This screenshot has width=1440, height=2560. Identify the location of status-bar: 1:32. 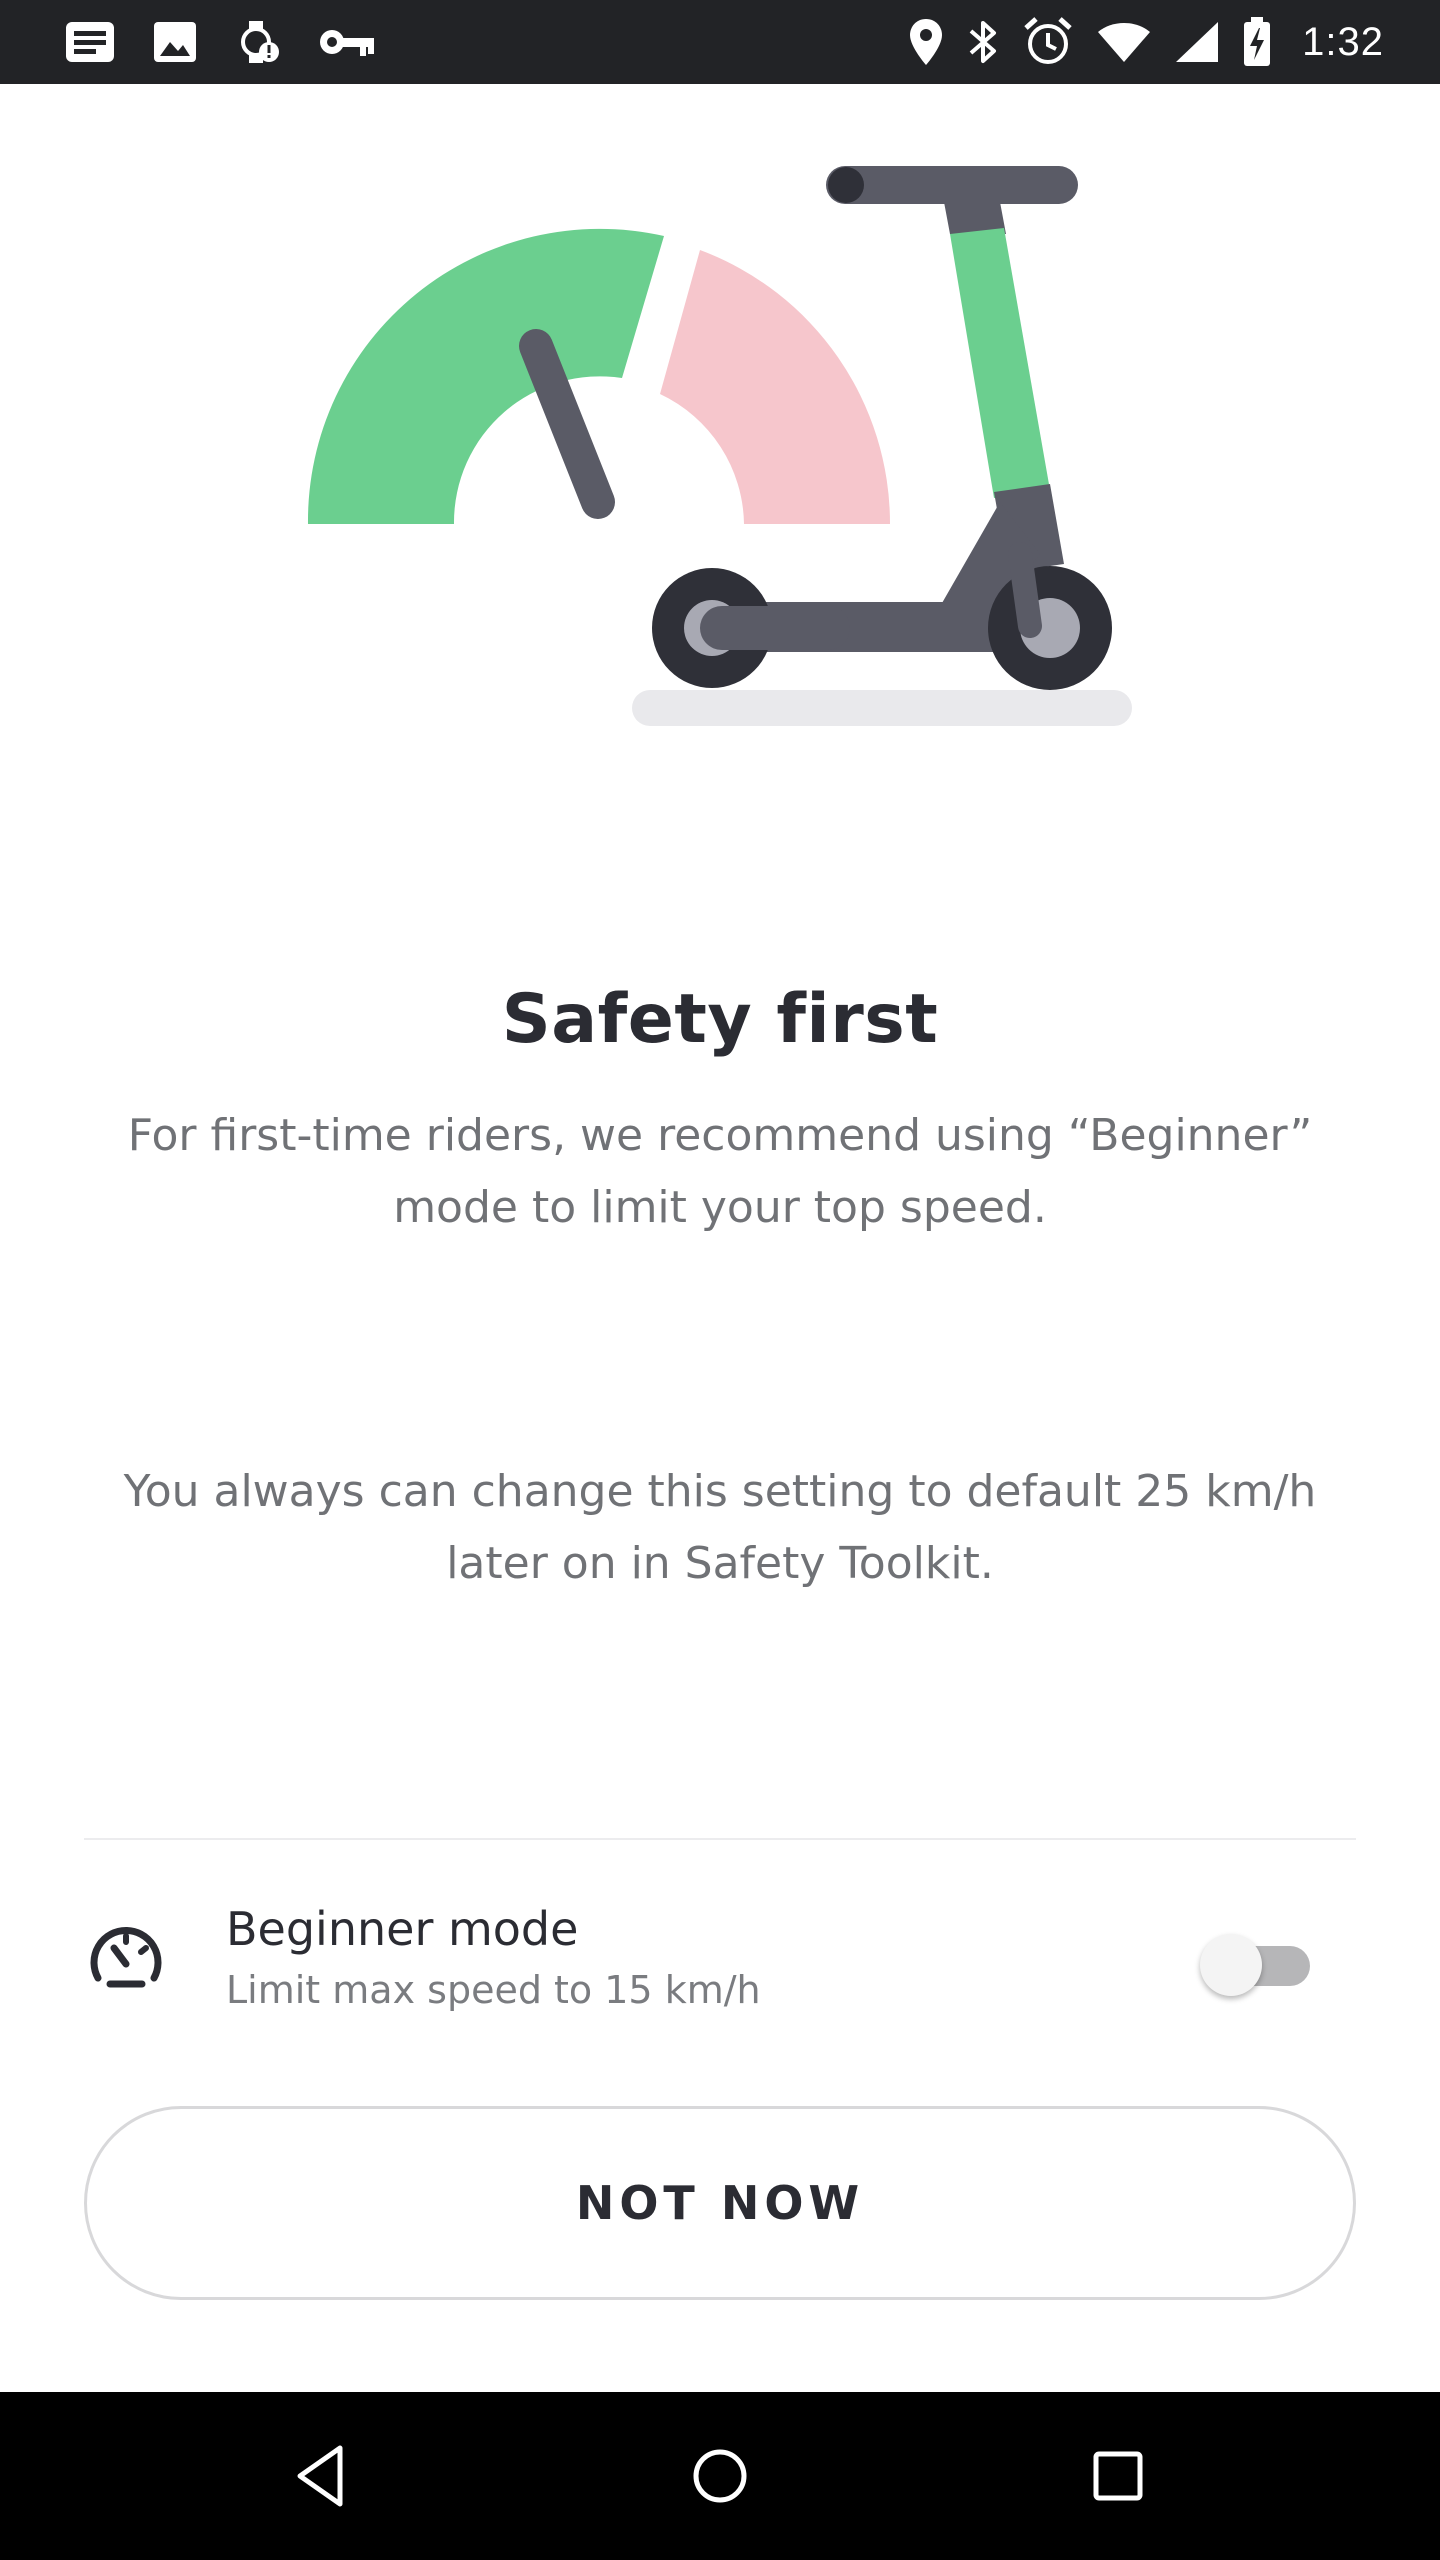
(720, 42).